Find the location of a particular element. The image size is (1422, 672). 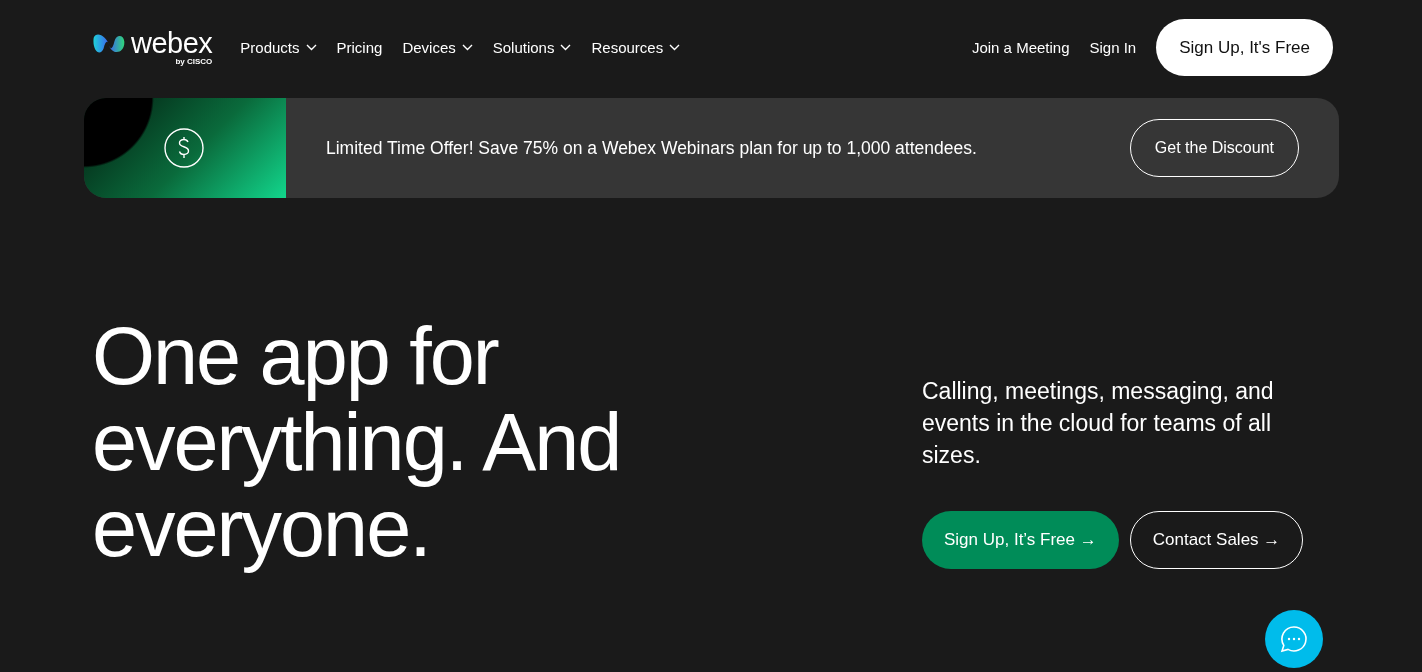

dollar-icon is located at coordinates (184, 148).